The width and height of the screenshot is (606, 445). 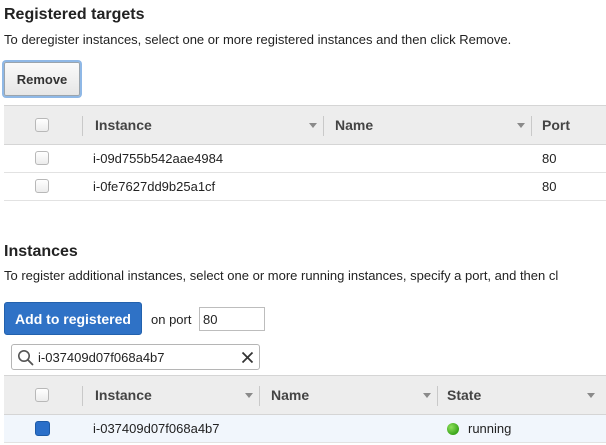 I want to click on column-header-state: State, so click(x=464, y=395).